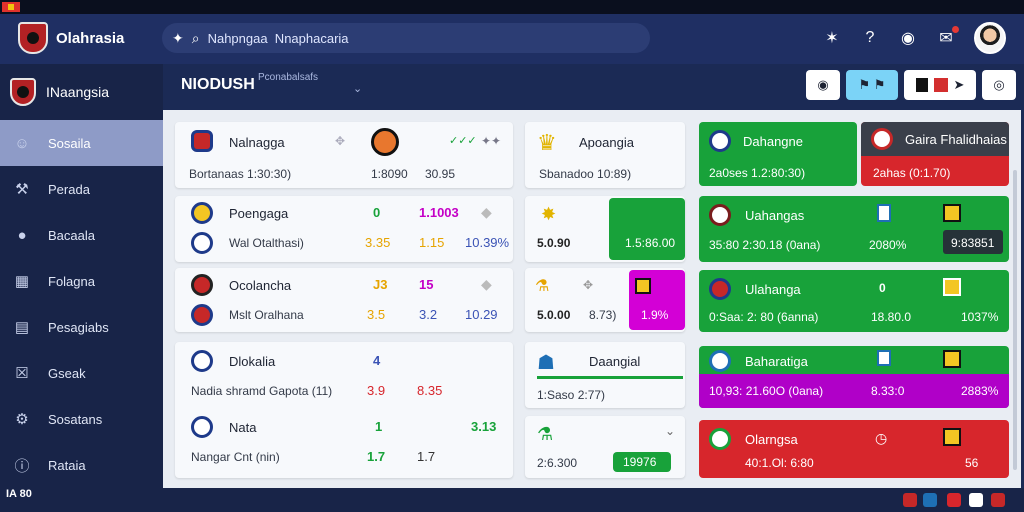  I want to click on match-card: ☗ Daangial 1:Saso 2:77), so click(605, 375).